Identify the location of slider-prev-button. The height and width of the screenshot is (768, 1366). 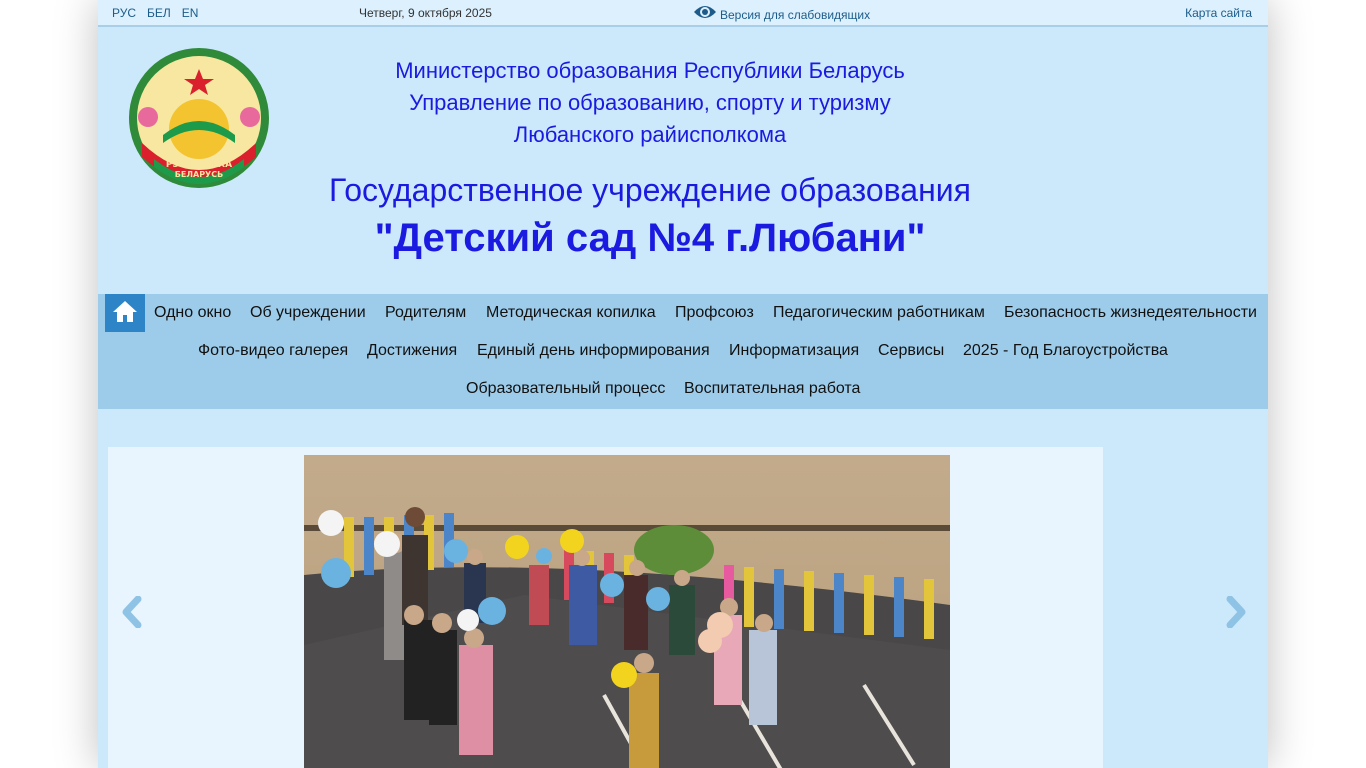
(132, 614).